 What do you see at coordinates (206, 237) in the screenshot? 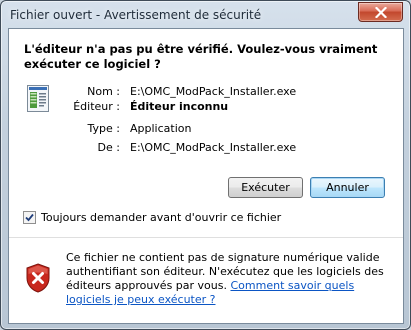
I see `divider` at bounding box center [206, 237].